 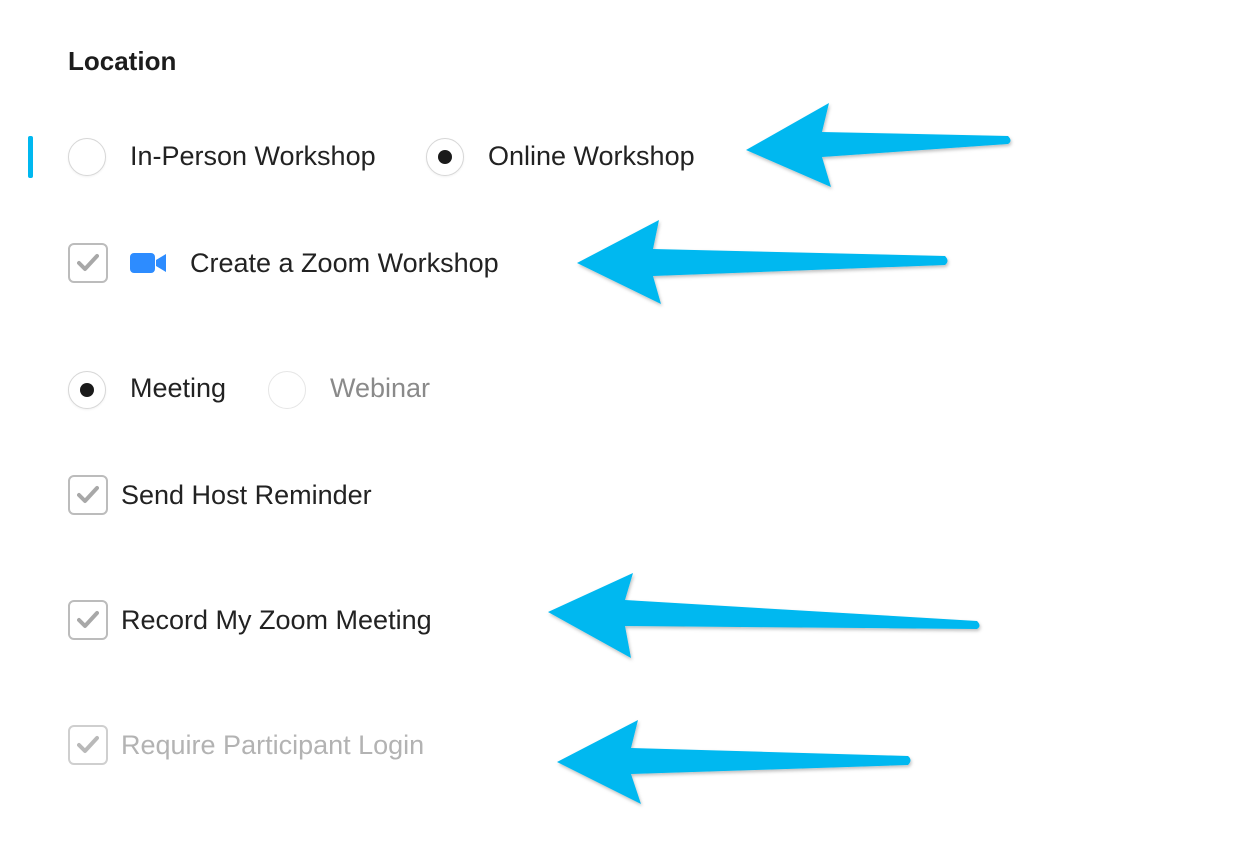 I want to click on annotation-arrow-online-workshop, so click(x=878, y=145).